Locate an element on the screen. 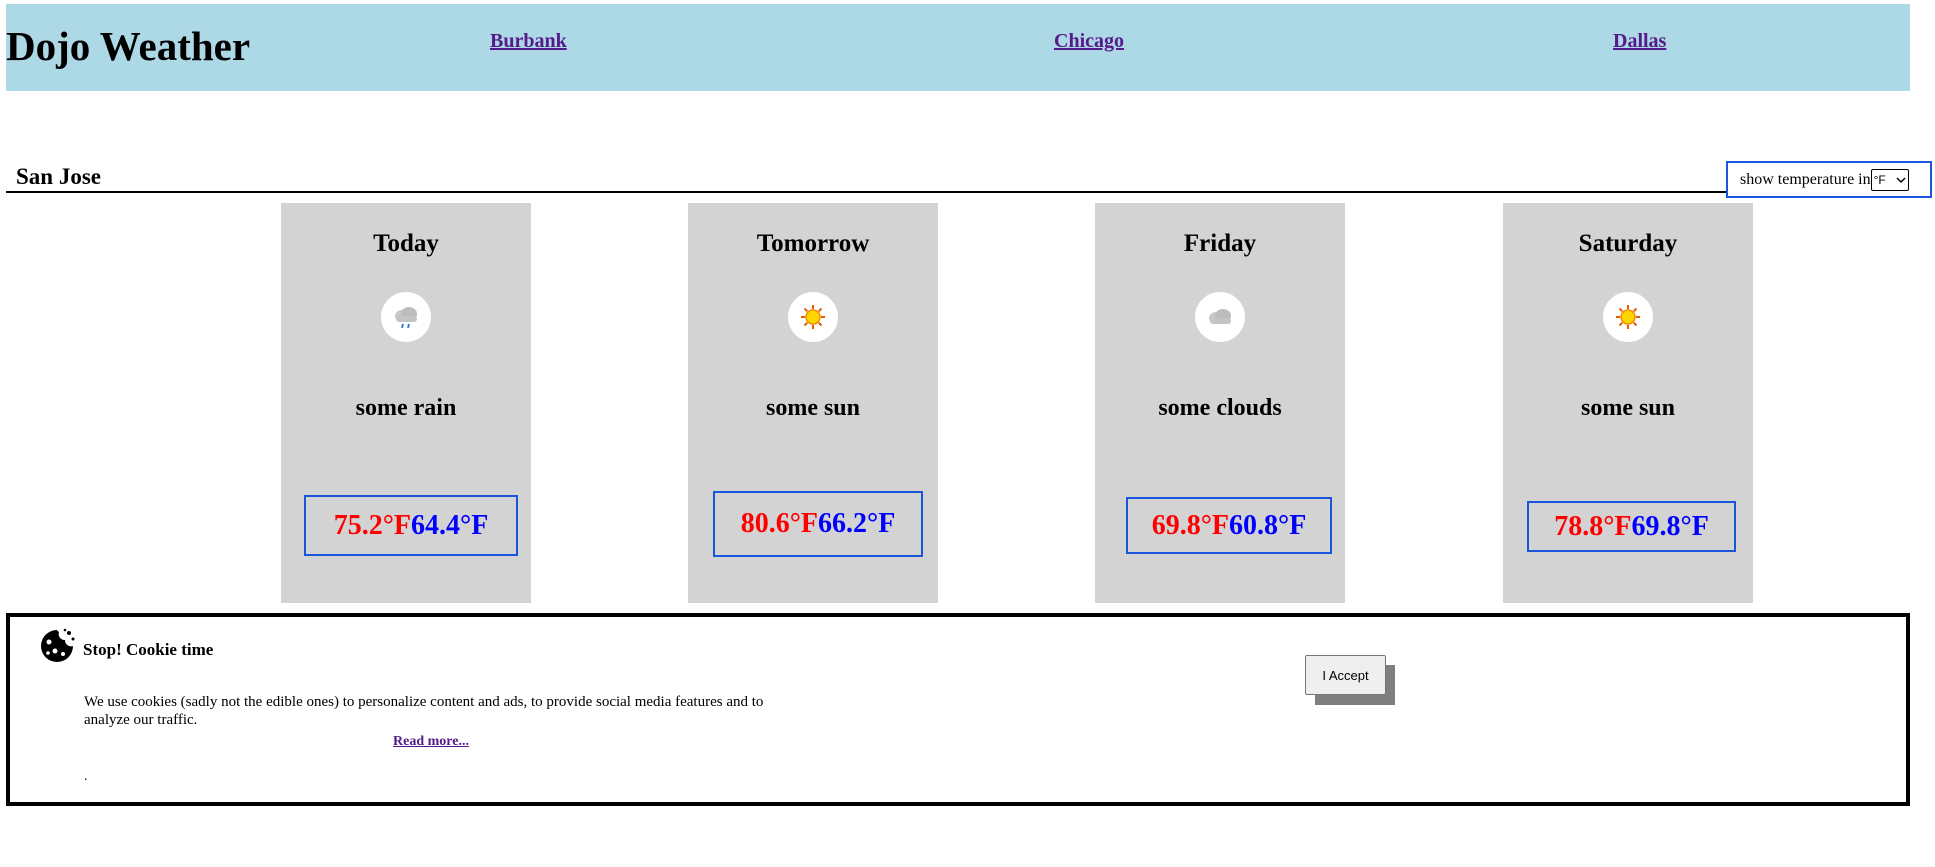 This screenshot has height=867, width=1935. temperature-box: 78.8°F 69.8°F is located at coordinates (1631, 526).